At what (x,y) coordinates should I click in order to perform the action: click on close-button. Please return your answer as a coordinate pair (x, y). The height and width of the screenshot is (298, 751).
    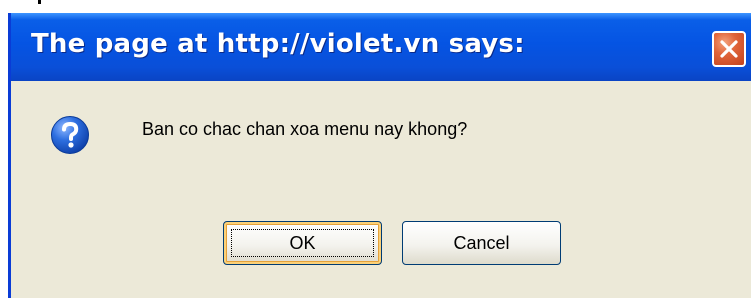
    Looking at the image, I should click on (729, 49).